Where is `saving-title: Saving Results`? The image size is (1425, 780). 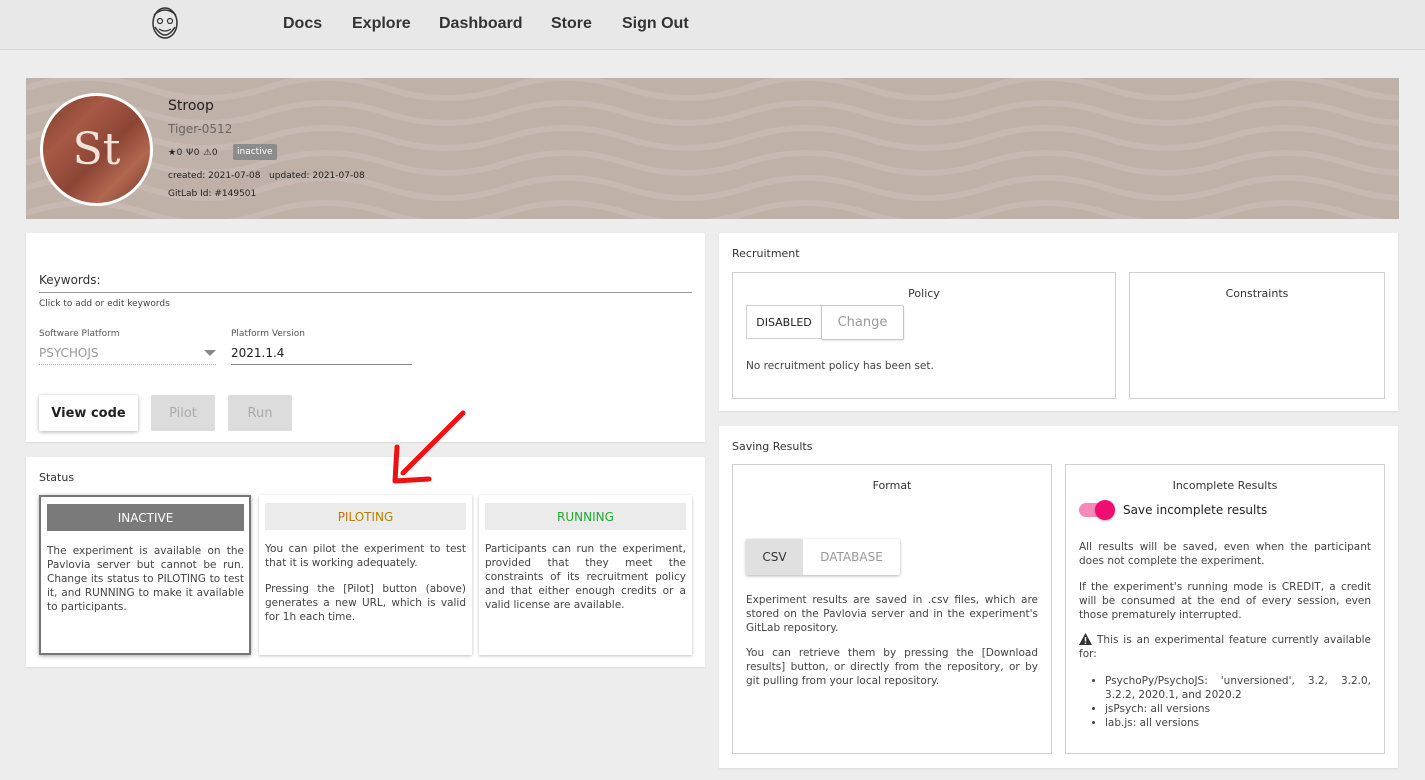
saving-title: Saving Results is located at coordinates (772, 446).